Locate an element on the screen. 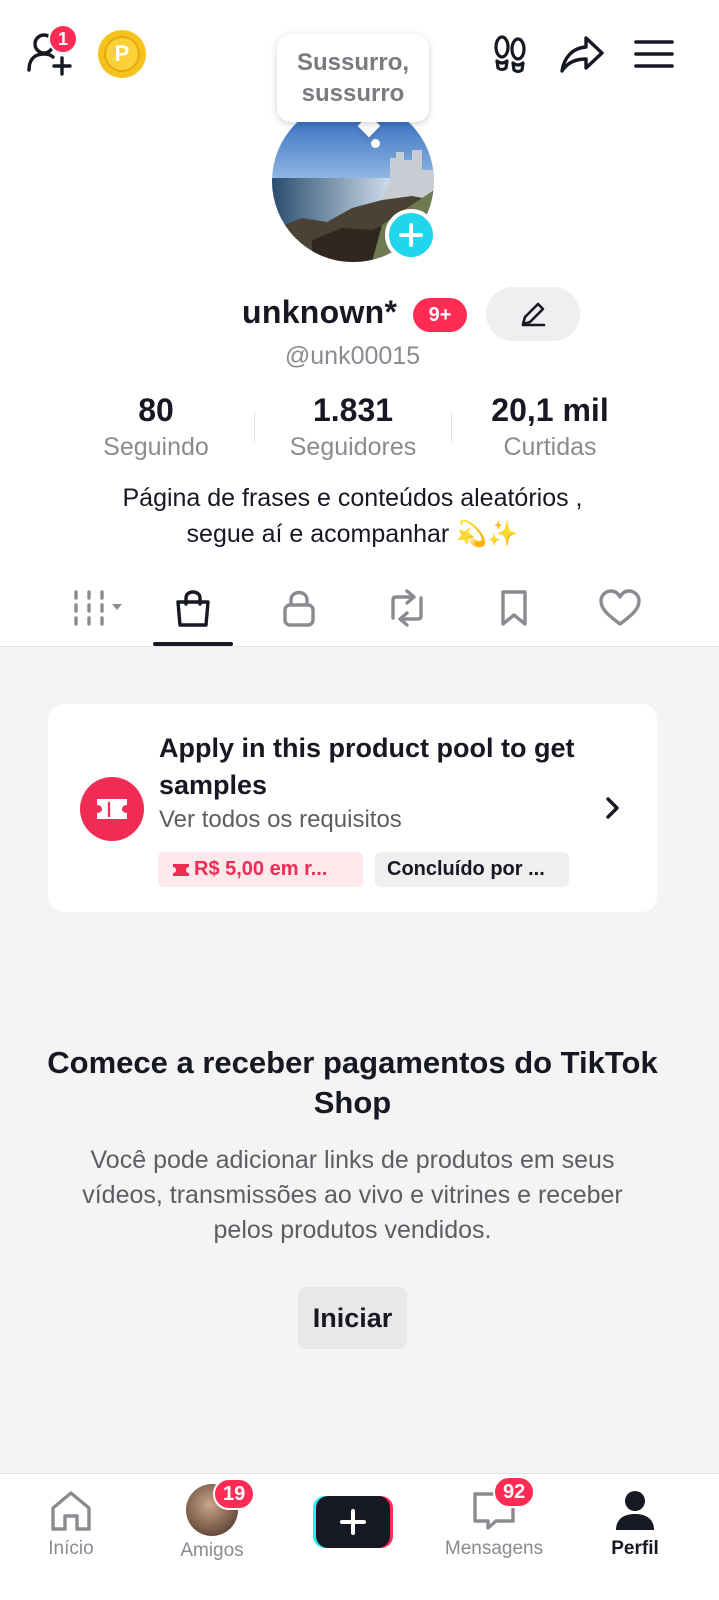 The width and height of the screenshot is (719, 1600). stat-label: Seguidores is located at coordinates (353, 447).